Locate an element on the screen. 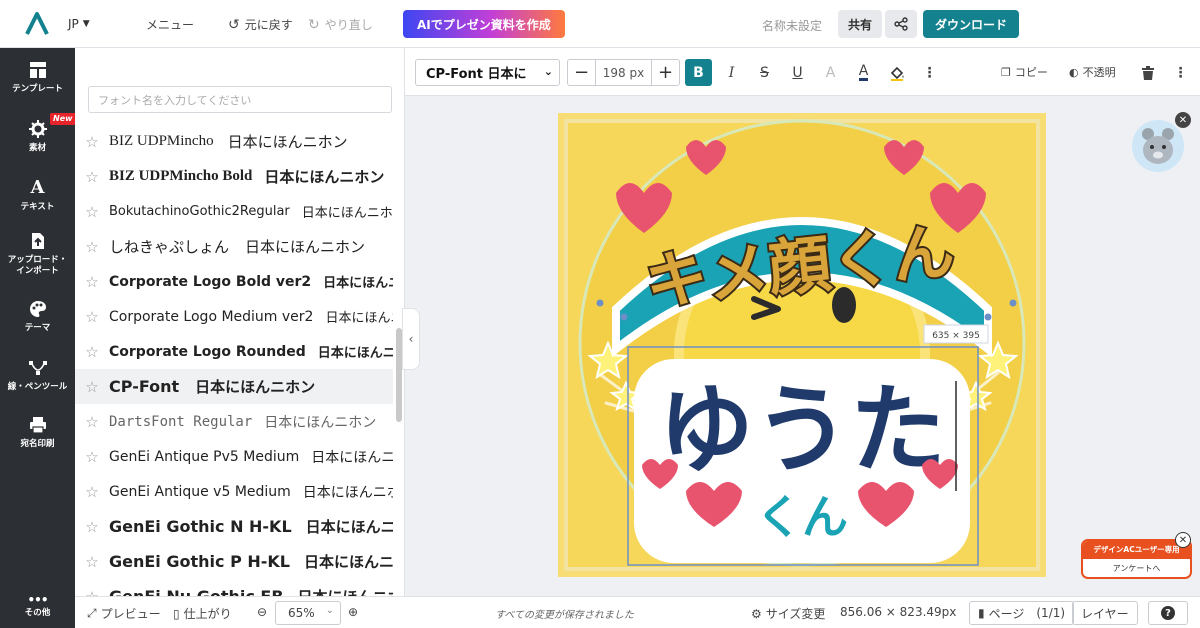 The height and width of the screenshot is (628, 1200). nav-material: New 素材 is located at coordinates (38, 133).